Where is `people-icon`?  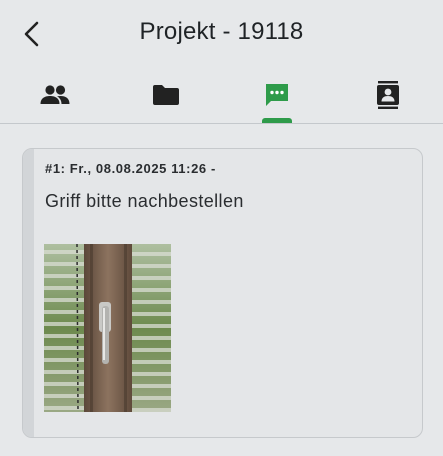
people-icon is located at coordinates (55, 94).